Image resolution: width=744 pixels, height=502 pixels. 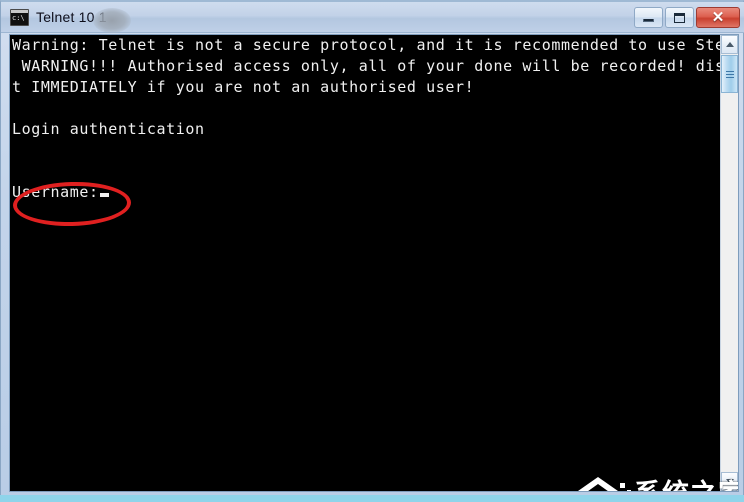 I want to click on bottom-accent-strip, so click(x=372, y=498).